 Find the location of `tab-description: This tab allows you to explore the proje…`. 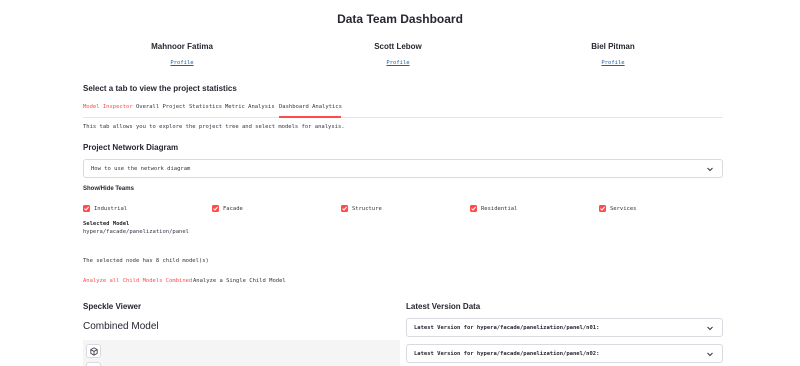

tab-description: This tab allows you to explore the proje… is located at coordinates (214, 127).